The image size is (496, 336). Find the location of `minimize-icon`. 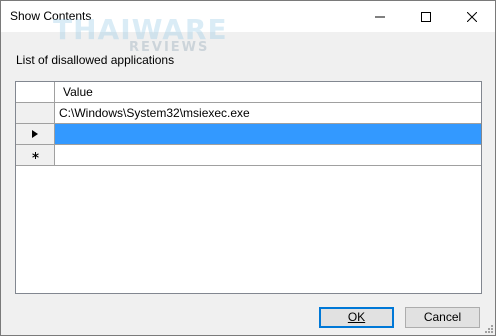

minimize-icon is located at coordinates (380, 16).